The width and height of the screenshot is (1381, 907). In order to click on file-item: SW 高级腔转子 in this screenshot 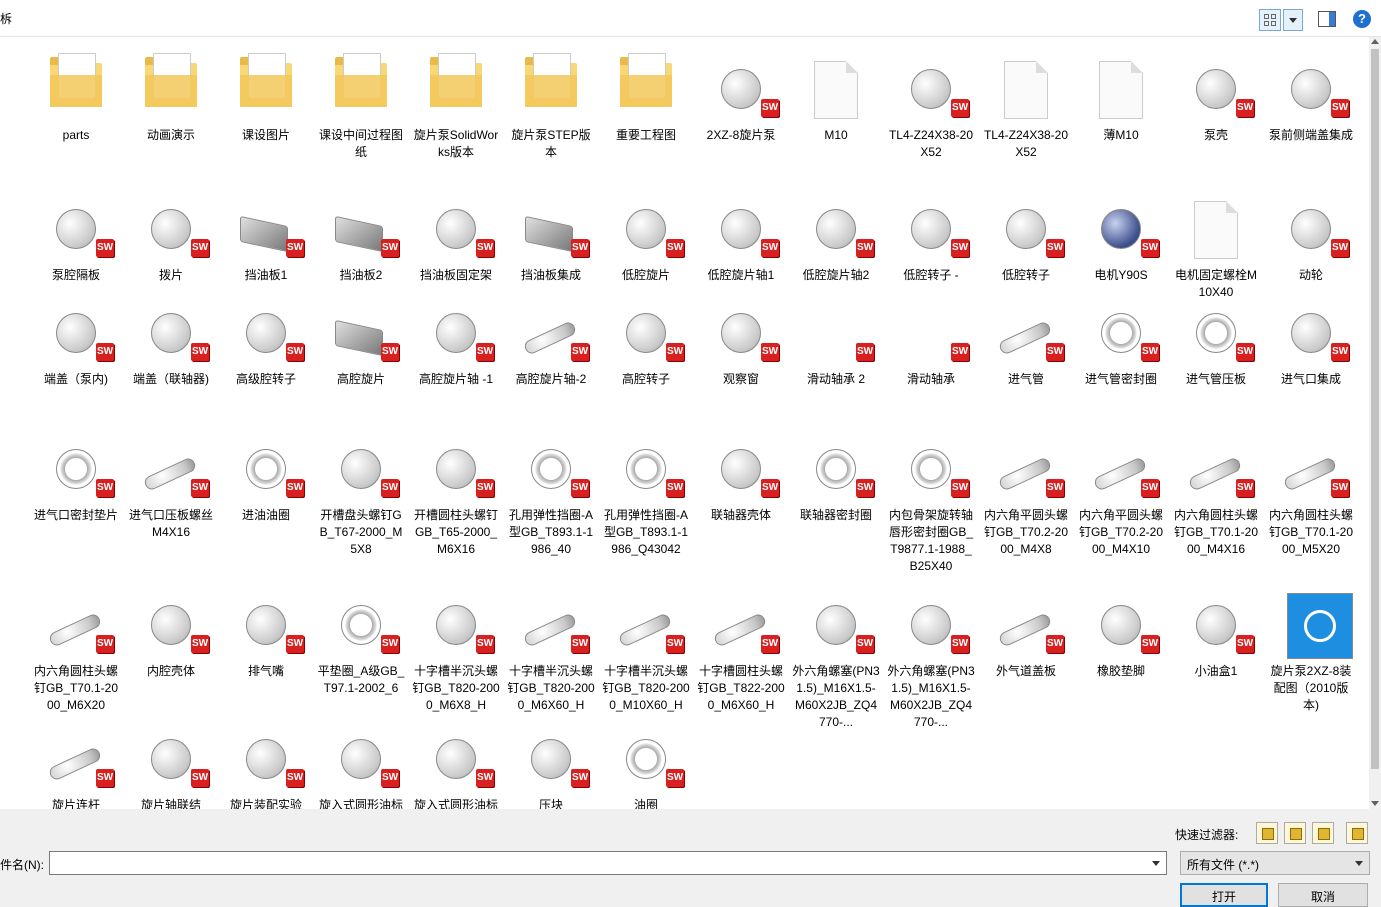, I will do `click(266, 339)`.